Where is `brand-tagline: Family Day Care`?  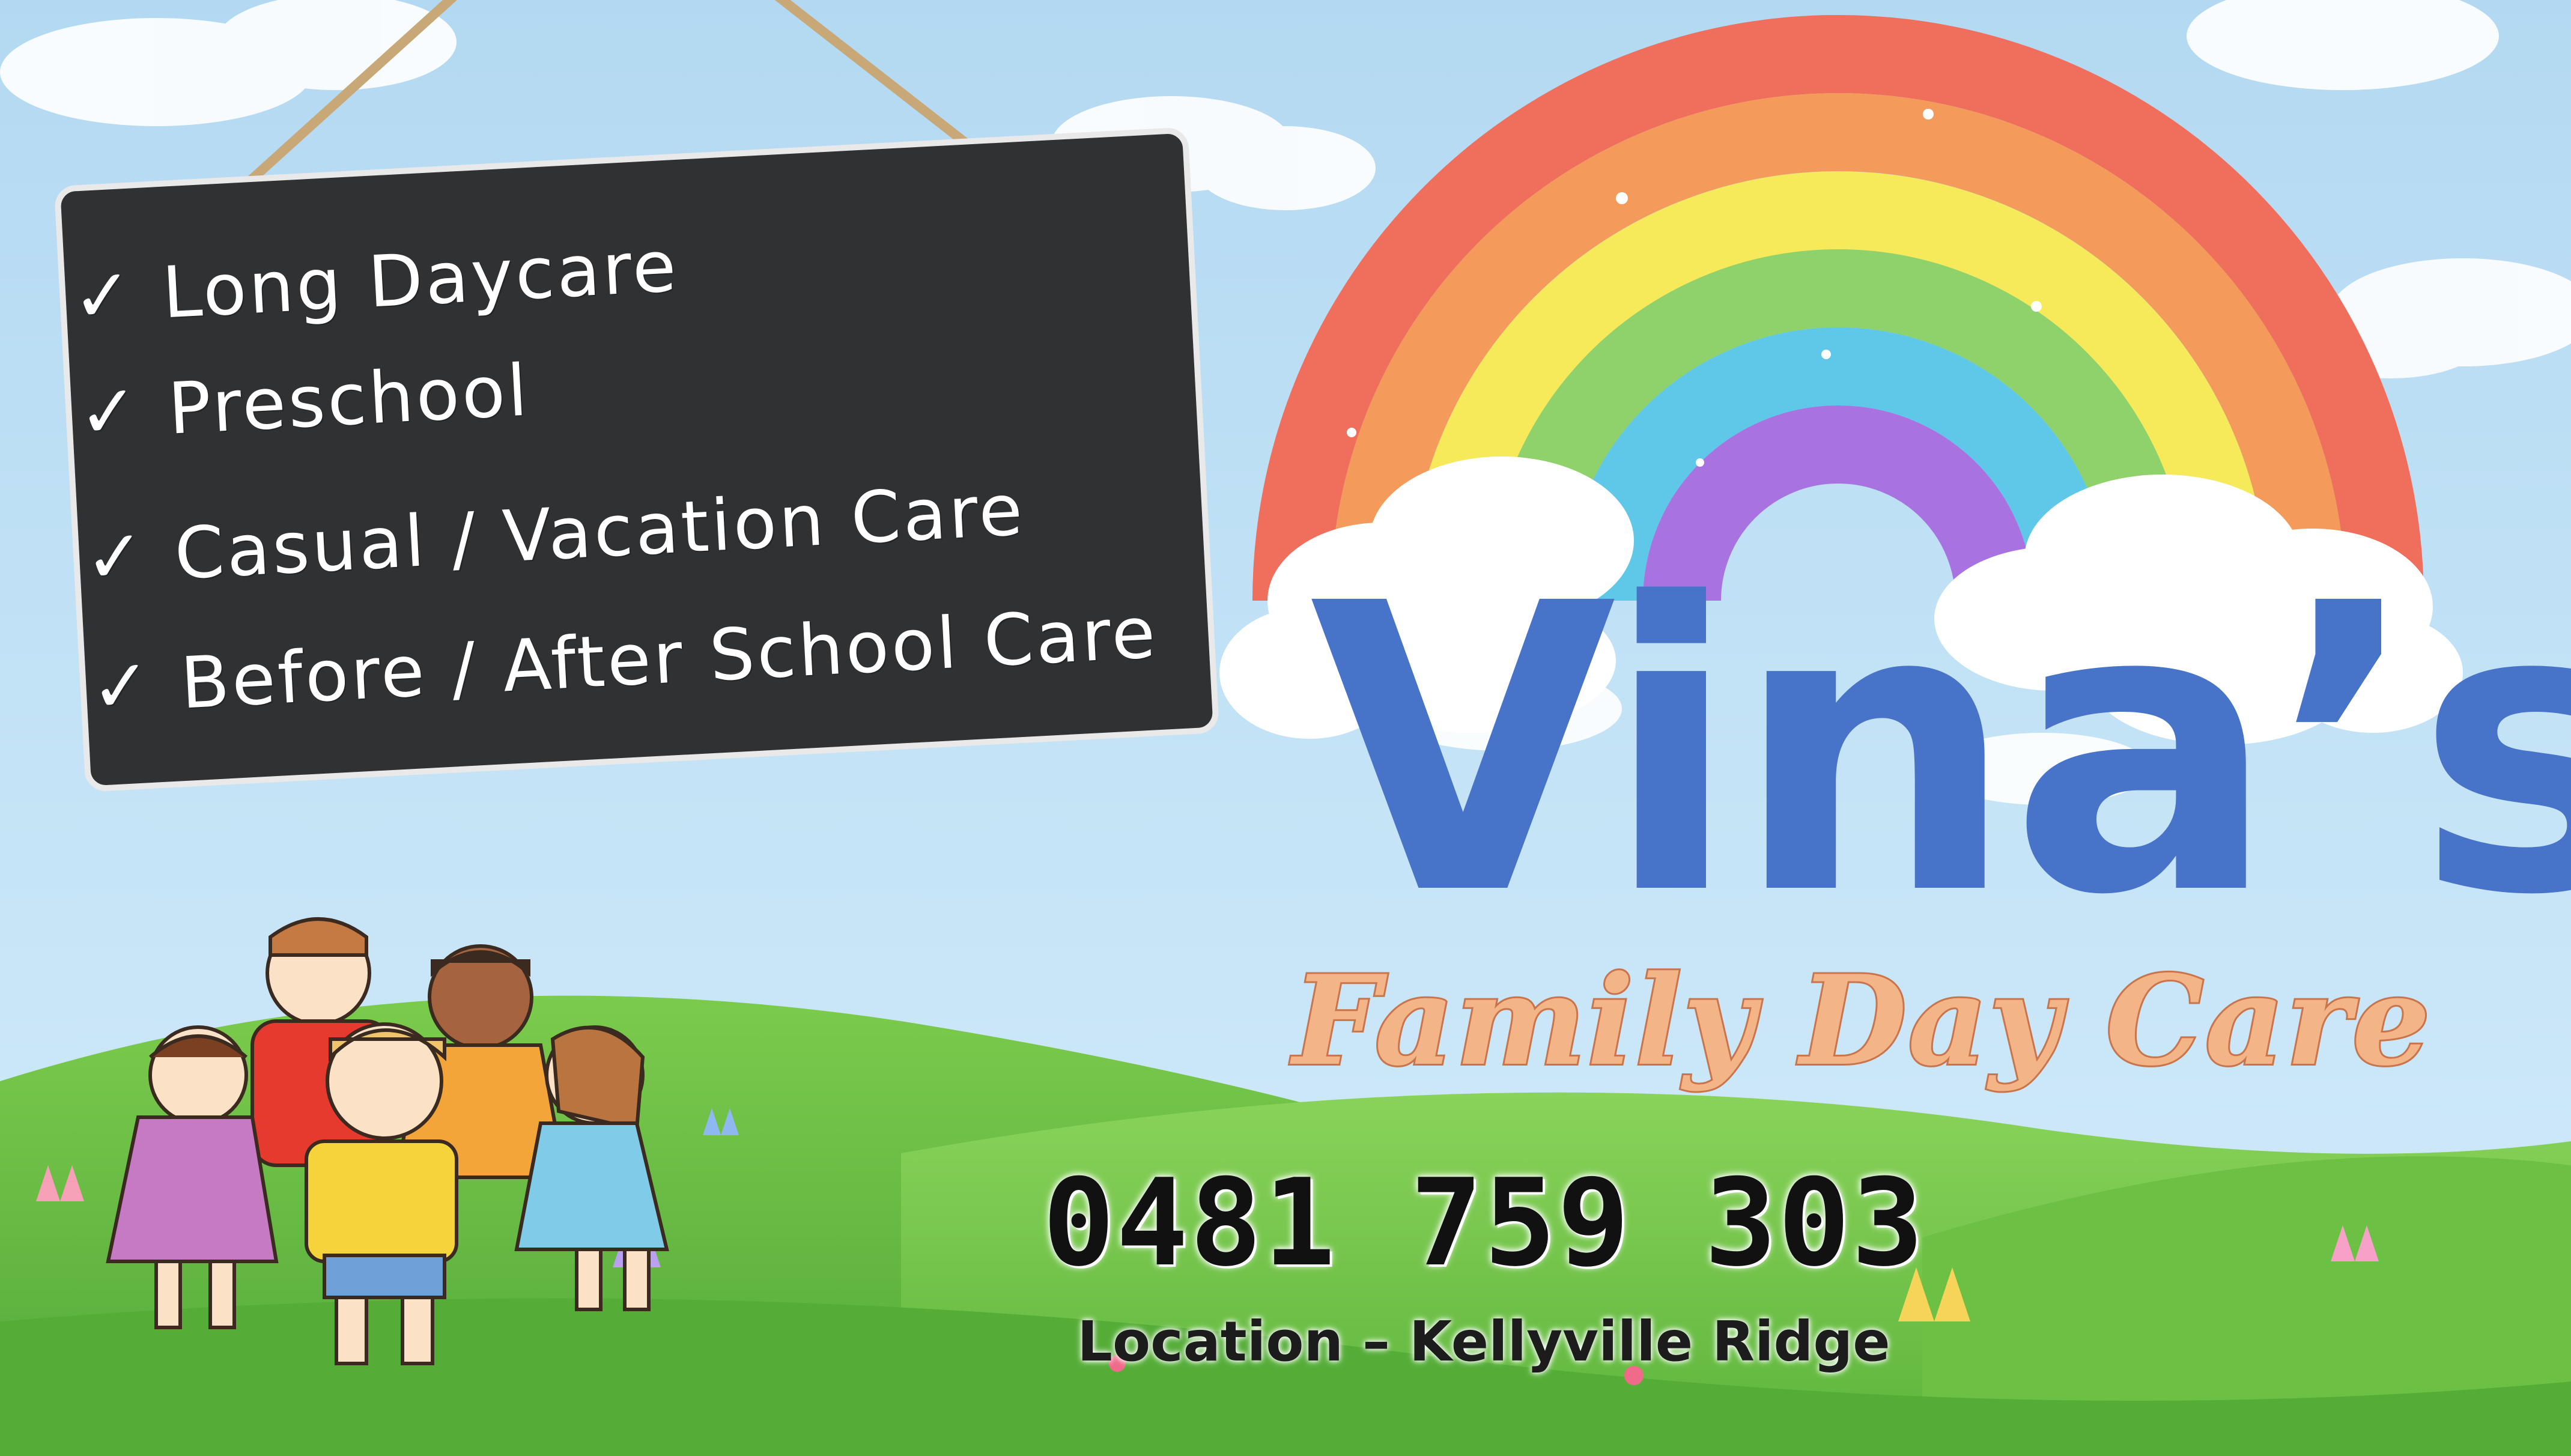 brand-tagline: Family Day Care is located at coordinates (1861, 1021).